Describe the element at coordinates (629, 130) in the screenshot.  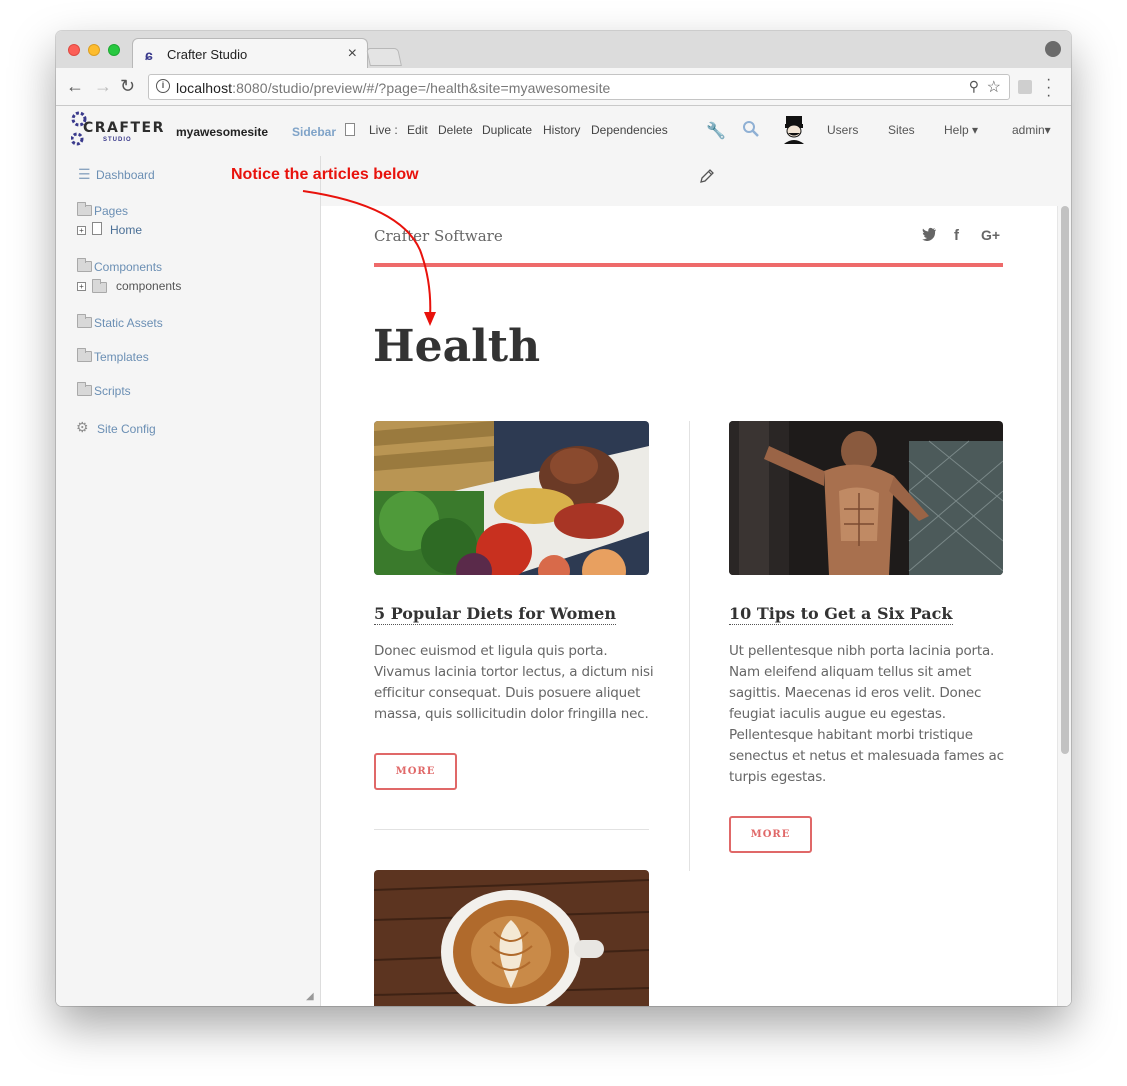
I see `dependencies-action: Dependencies` at that location.